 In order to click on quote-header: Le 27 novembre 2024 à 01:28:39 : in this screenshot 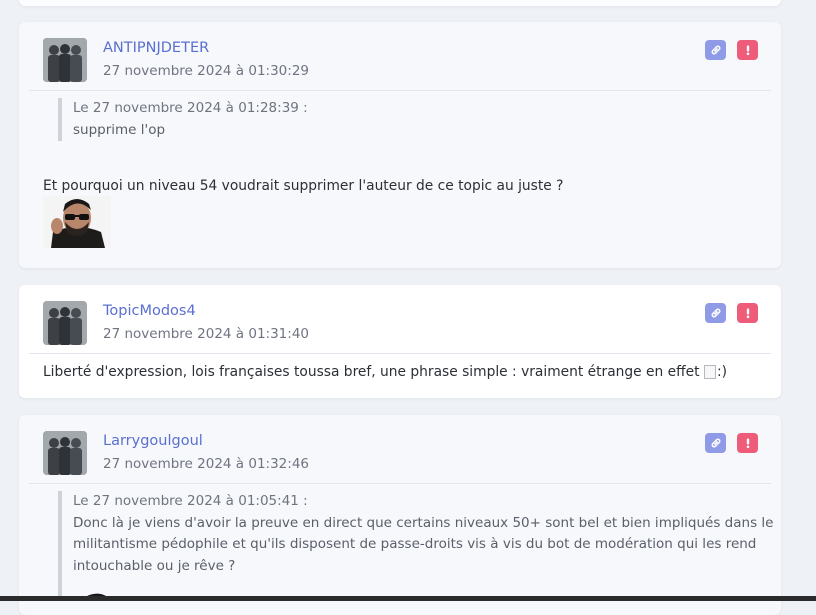, I will do `click(190, 108)`.